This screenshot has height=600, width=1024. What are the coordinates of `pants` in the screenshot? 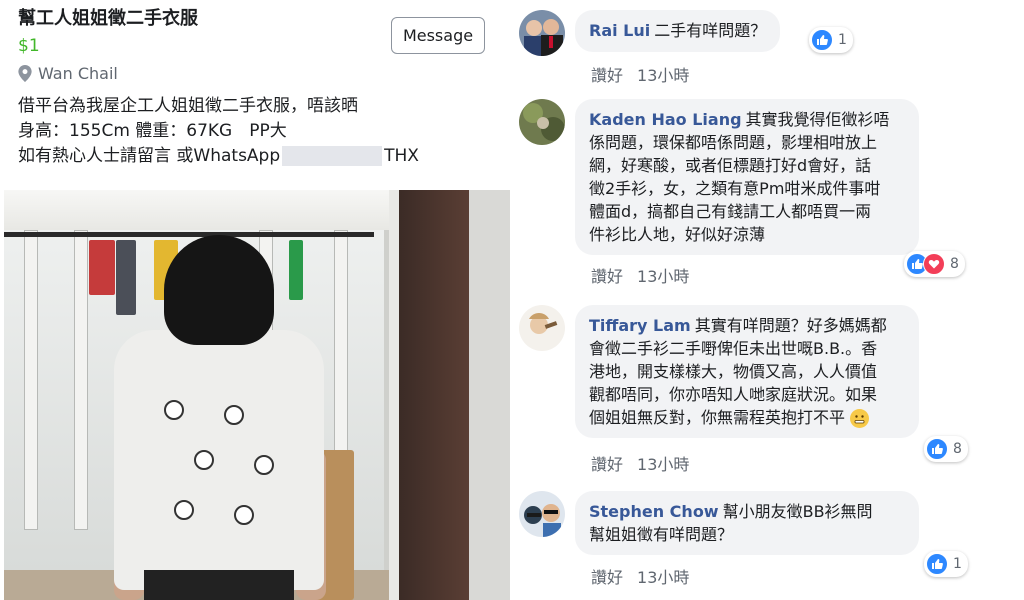 It's located at (219, 585).